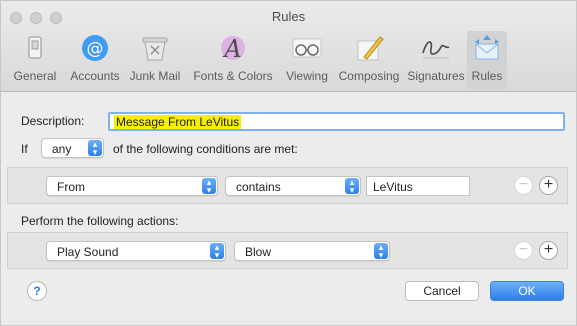 The image size is (577, 326). Describe the element at coordinates (307, 76) in the screenshot. I see `tab-viewing-label: Viewing` at that location.